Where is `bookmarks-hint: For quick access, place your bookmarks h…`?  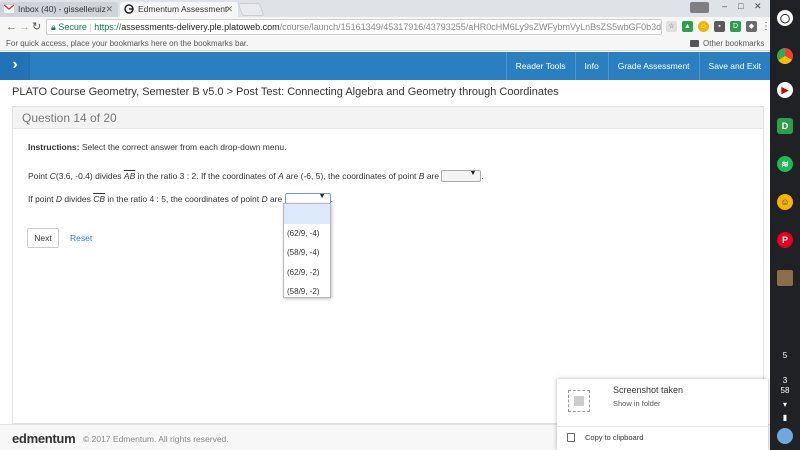 bookmarks-hint: For quick access, place your bookmarks h… is located at coordinates (127, 43).